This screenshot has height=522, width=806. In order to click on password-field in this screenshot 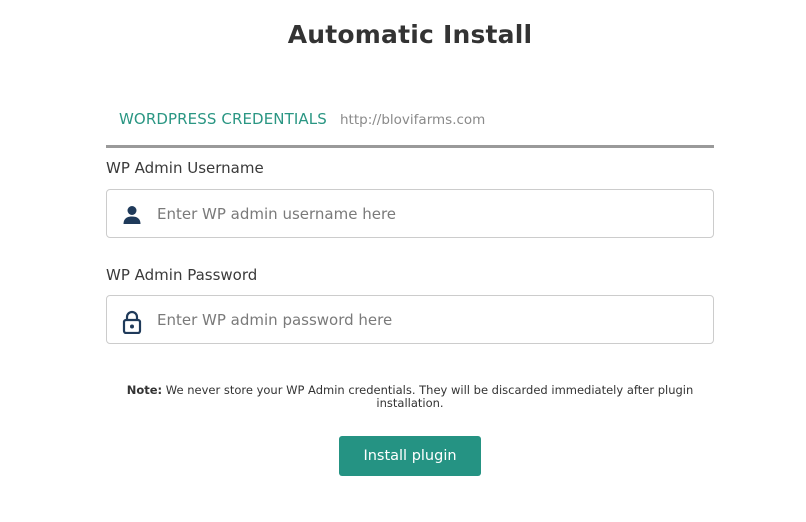, I will do `click(410, 319)`.